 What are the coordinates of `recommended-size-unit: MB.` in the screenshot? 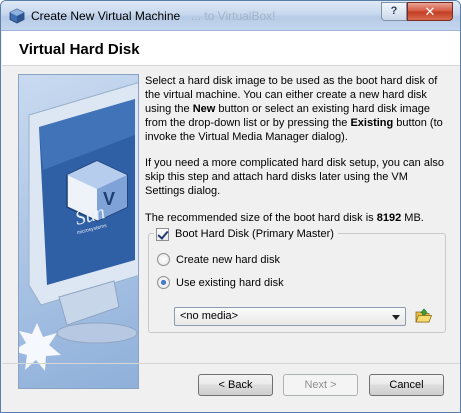 It's located at (412, 218).